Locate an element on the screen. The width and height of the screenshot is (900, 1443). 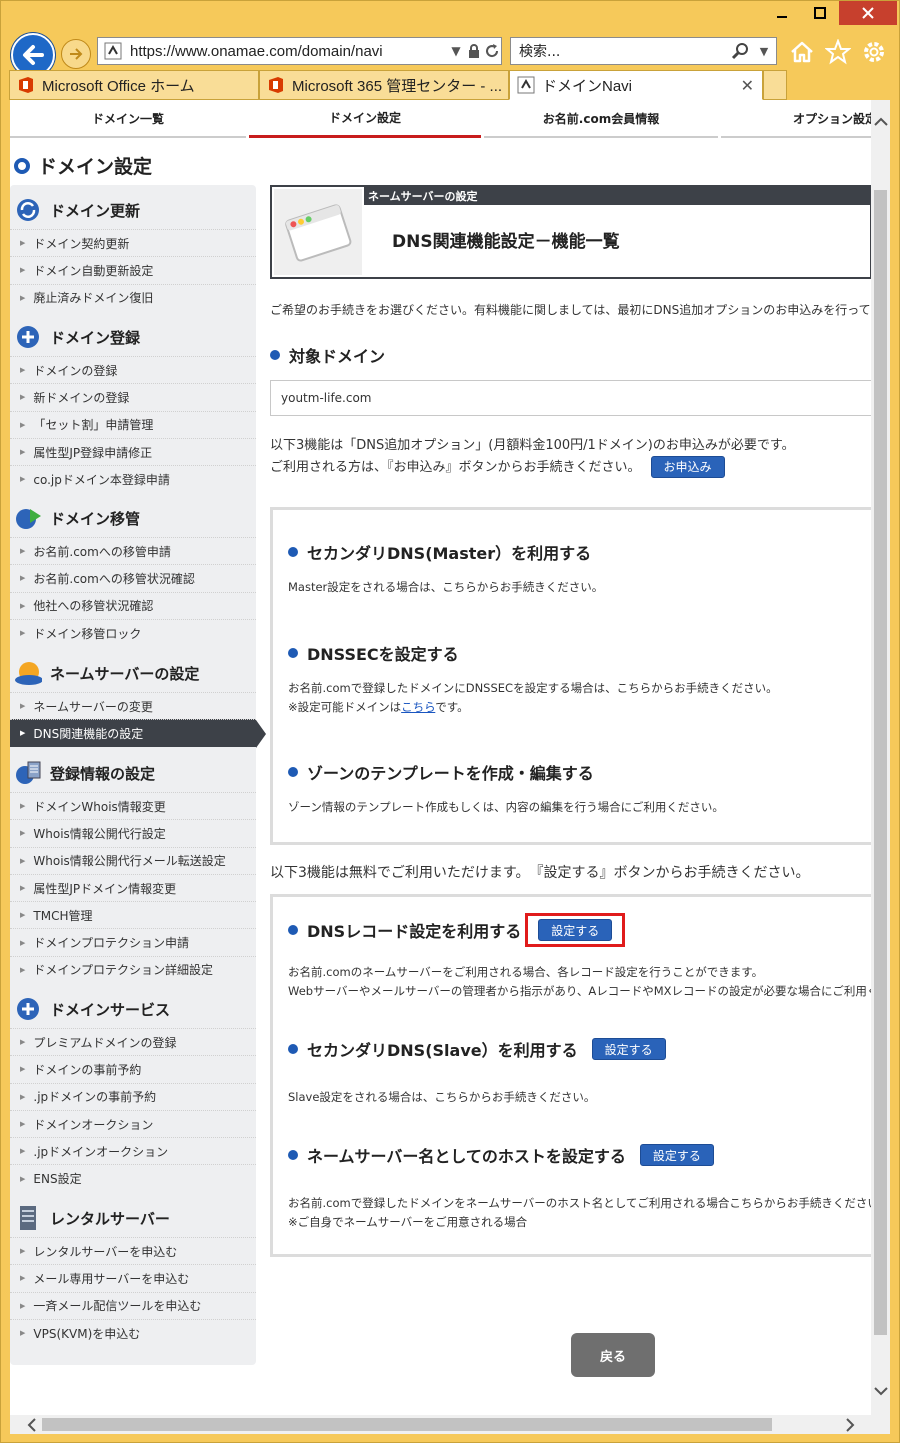
back-button: 戻る is located at coordinates (613, 1355).